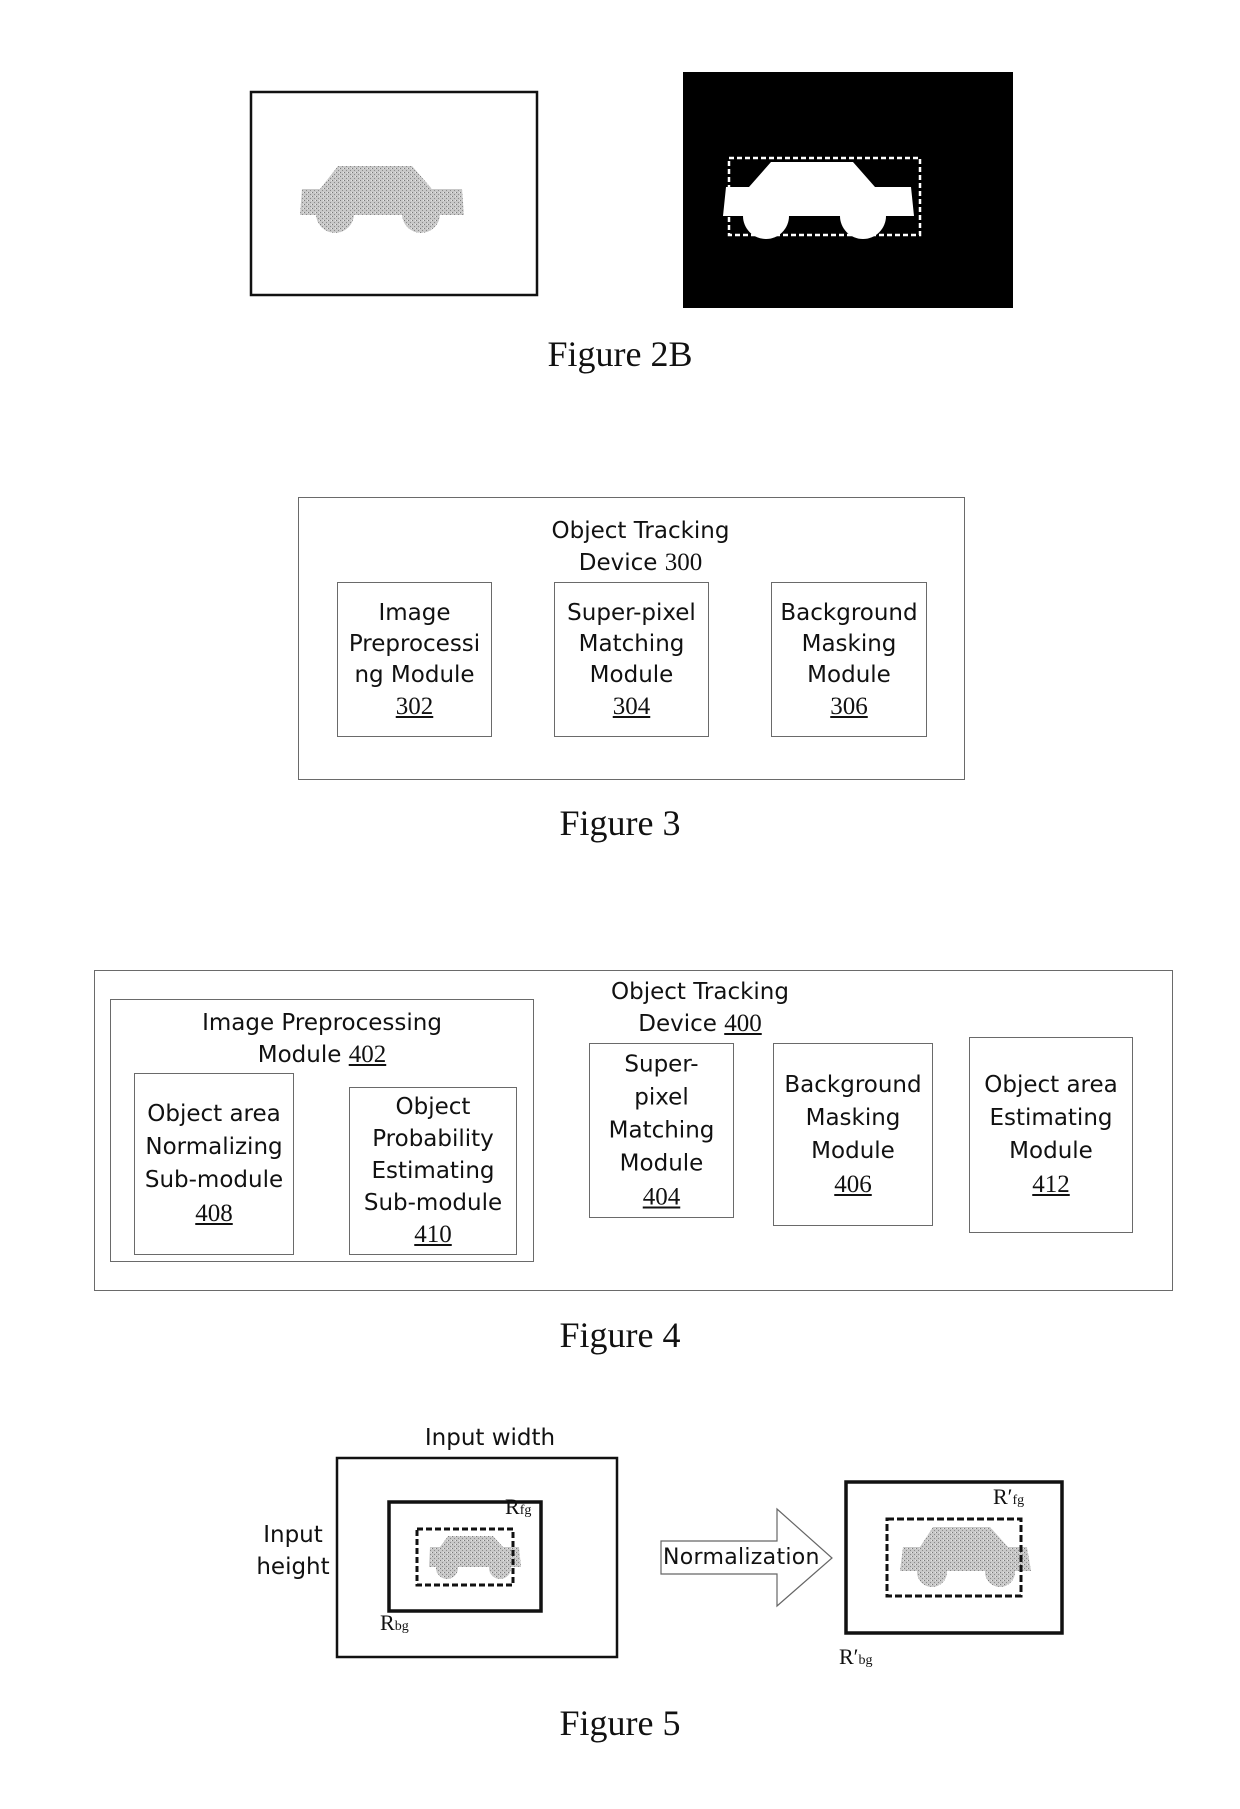 The image size is (1240, 1809). Describe the element at coordinates (700, 992) in the screenshot. I see `device-400-title-line1: Object Tracking` at that location.